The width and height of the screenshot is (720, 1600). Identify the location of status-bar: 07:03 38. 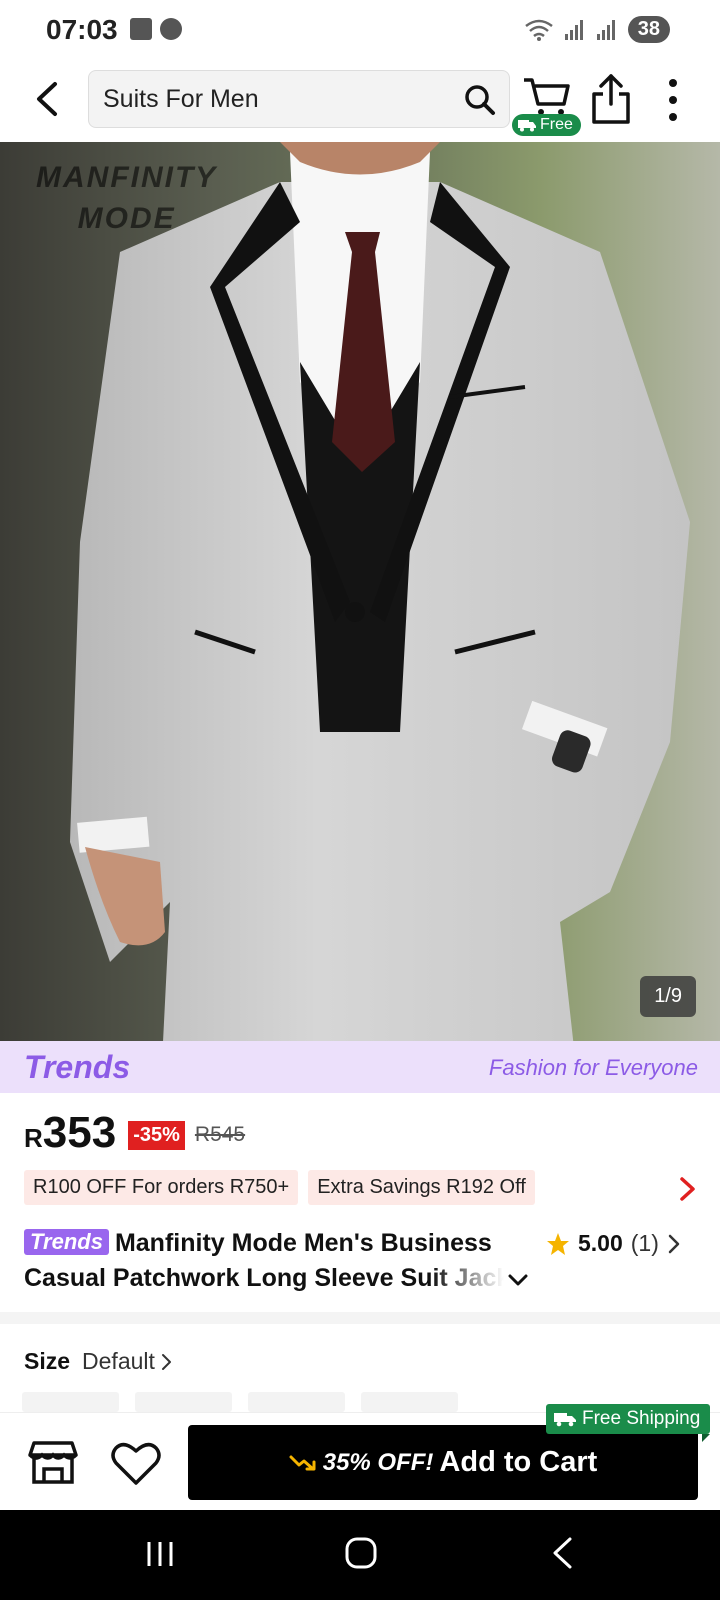
(360, 31).